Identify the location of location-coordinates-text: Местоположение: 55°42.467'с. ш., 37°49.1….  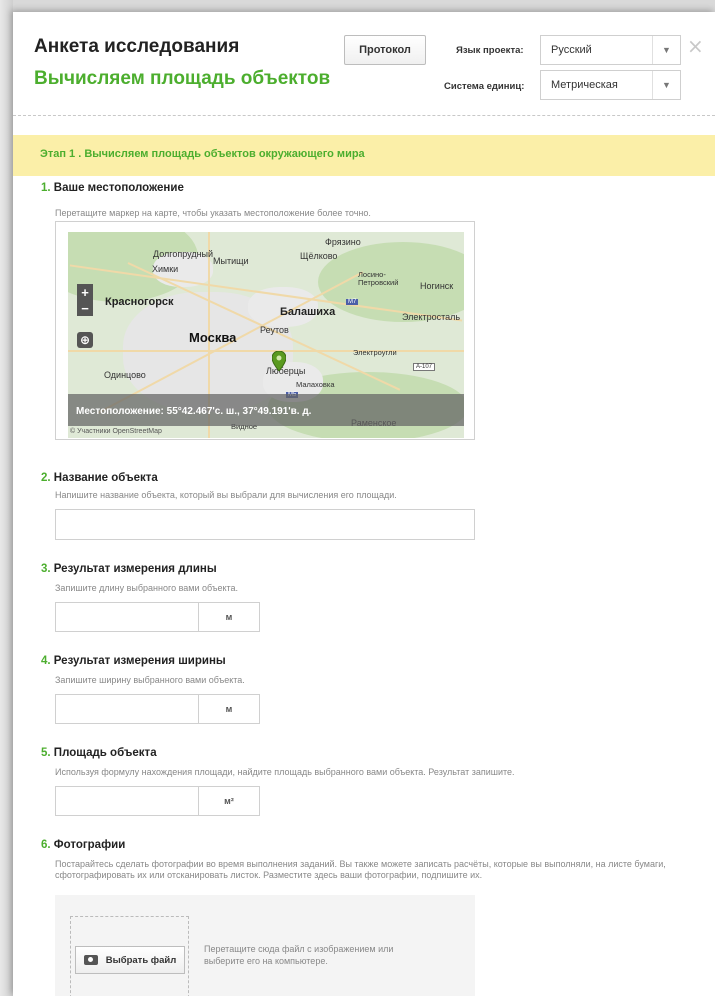
(194, 411).